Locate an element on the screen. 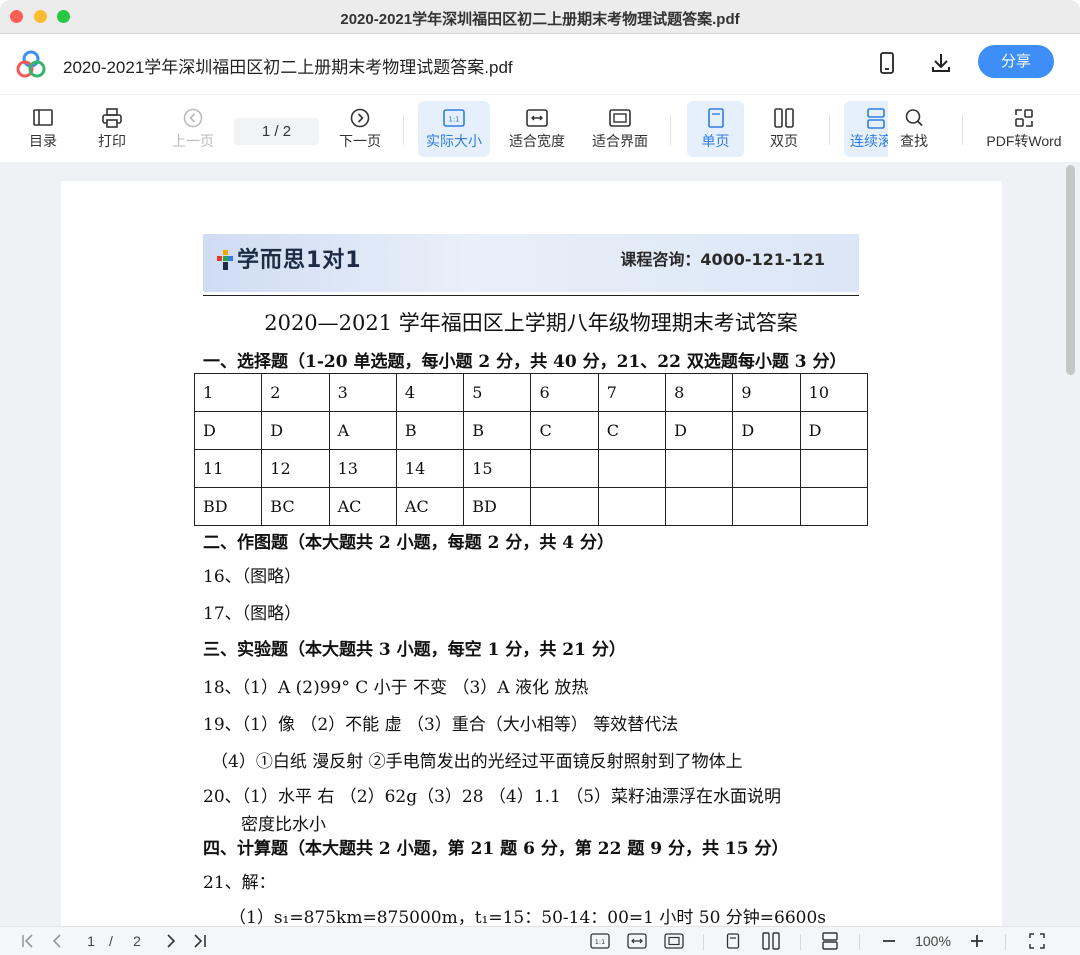 This screenshot has height=955, width=1080. table-row: BD BC AC AC BD is located at coordinates (531, 506).